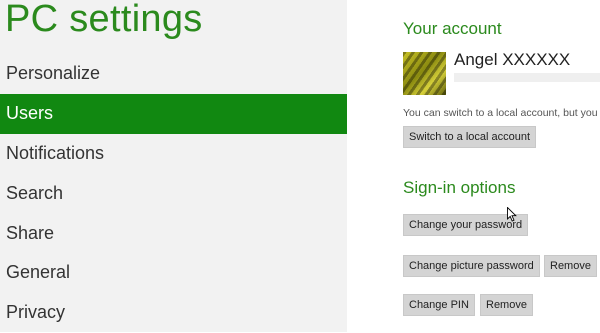  I want to click on sign-in-options-heading: Sign-in options, so click(459, 187).